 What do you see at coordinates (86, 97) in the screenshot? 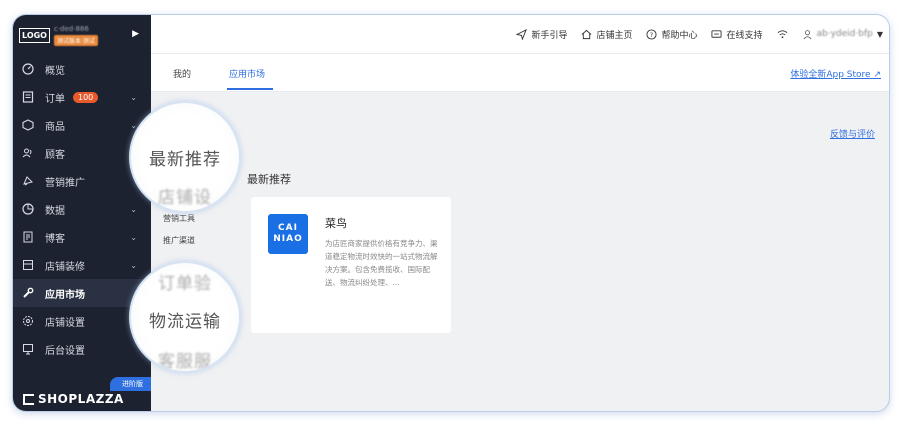
I see `order-count-badge: 100` at bounding box center [86, 97].